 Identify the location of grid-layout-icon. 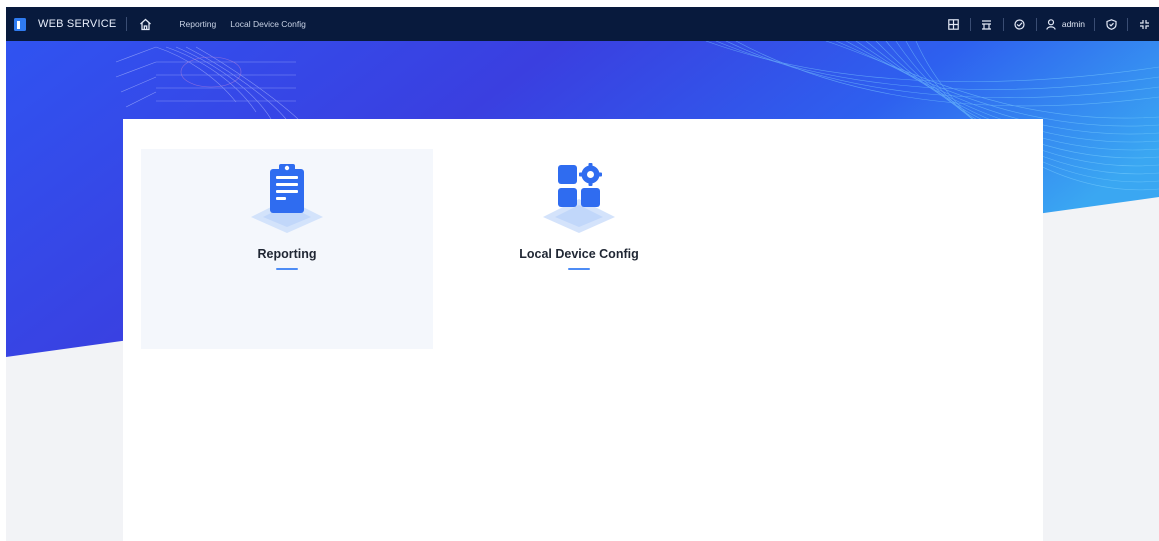
(954, 24).